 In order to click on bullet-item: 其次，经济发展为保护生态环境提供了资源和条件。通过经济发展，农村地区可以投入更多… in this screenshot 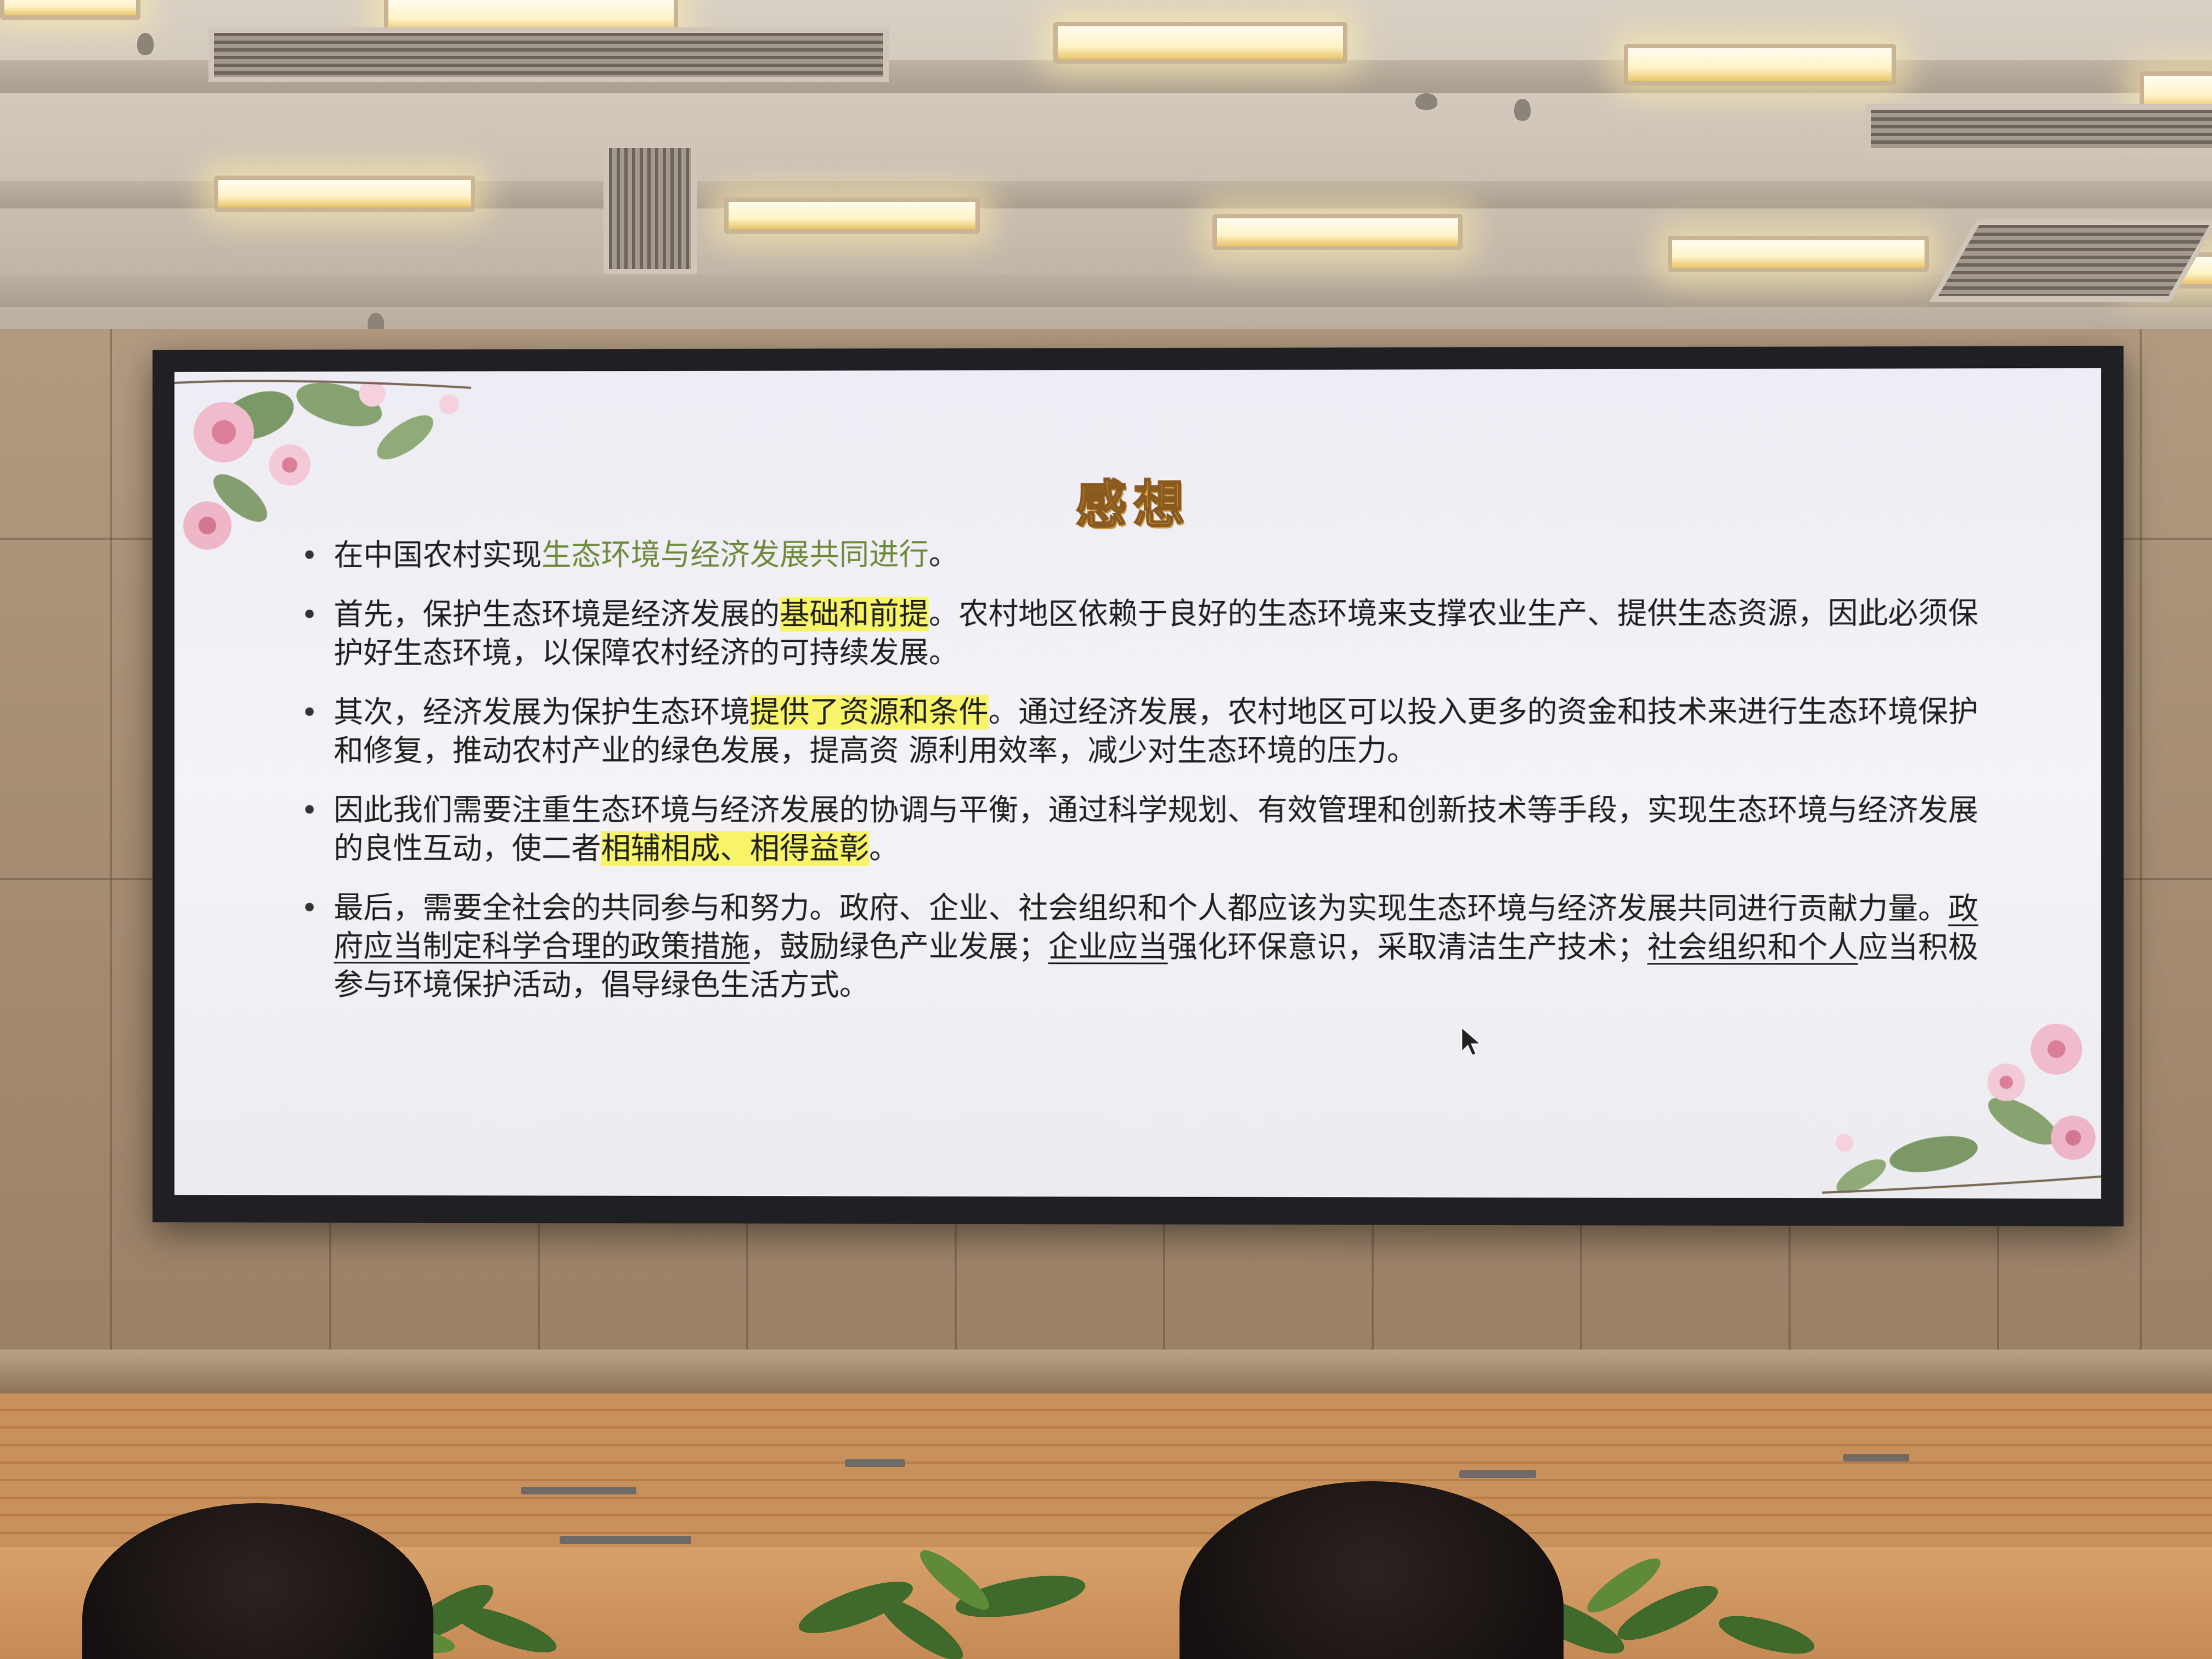, I will do `click(1142, 732)`.